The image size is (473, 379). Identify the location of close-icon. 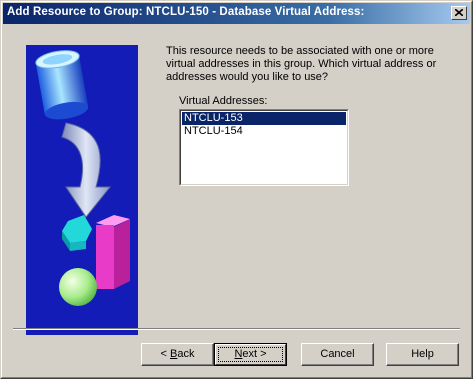
(459, 12).